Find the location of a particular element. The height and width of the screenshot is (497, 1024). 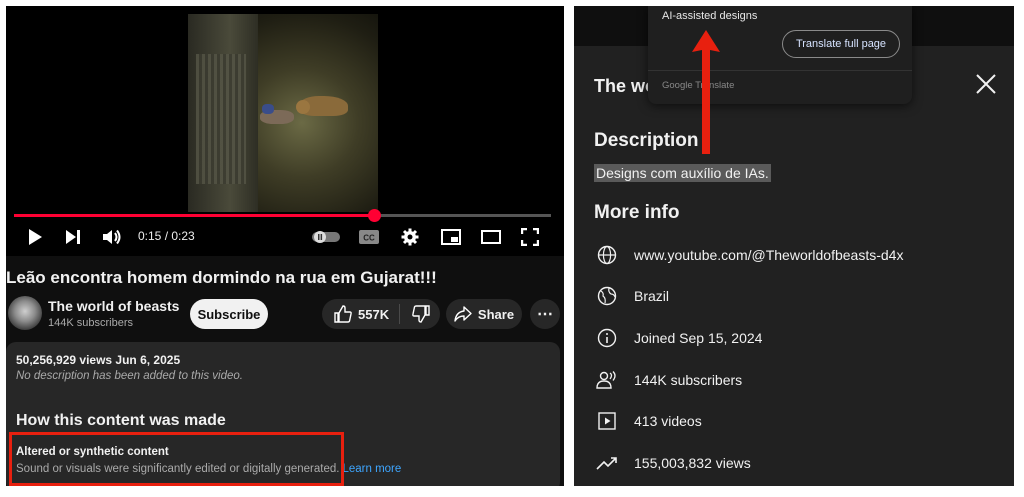

earth-icon is located at coordinates (607, 296).